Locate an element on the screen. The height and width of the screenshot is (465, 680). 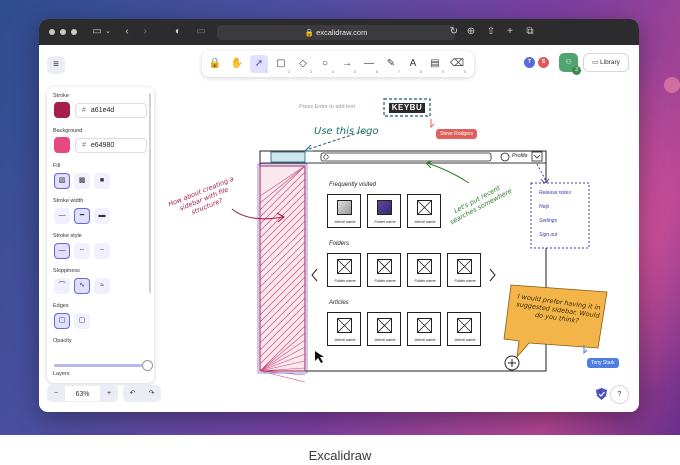
address-bar: 🔒 excalidraw.com is located at coordinates (336, 32).